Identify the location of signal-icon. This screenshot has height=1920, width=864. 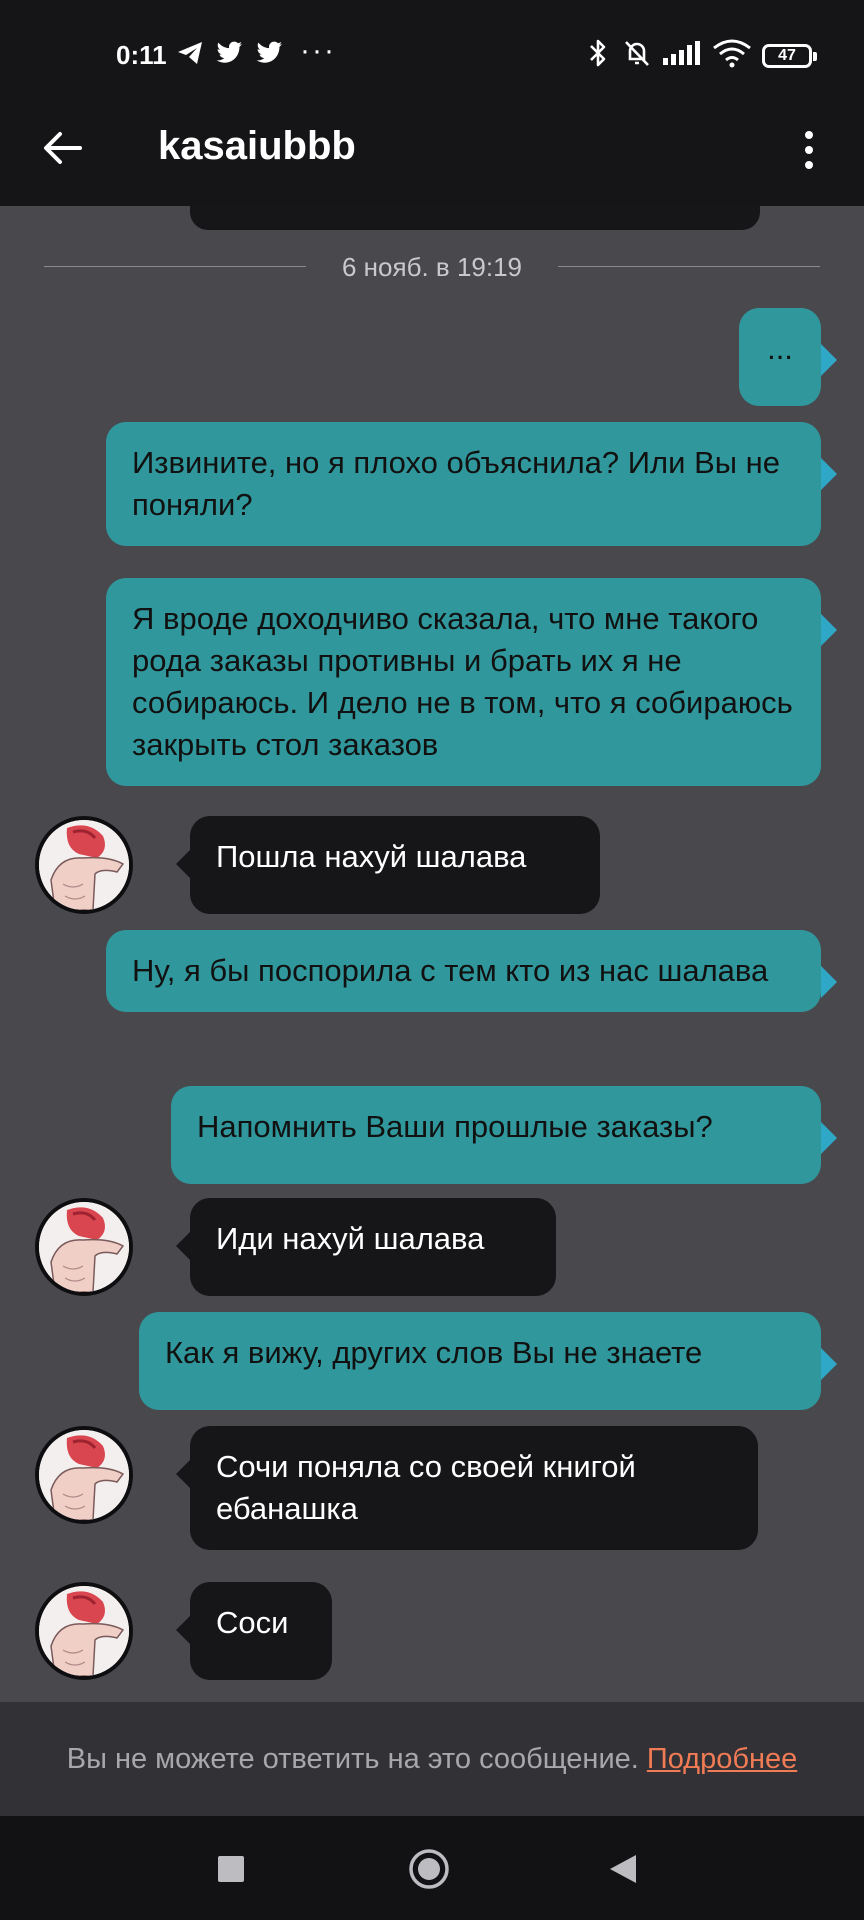
(682, 53).